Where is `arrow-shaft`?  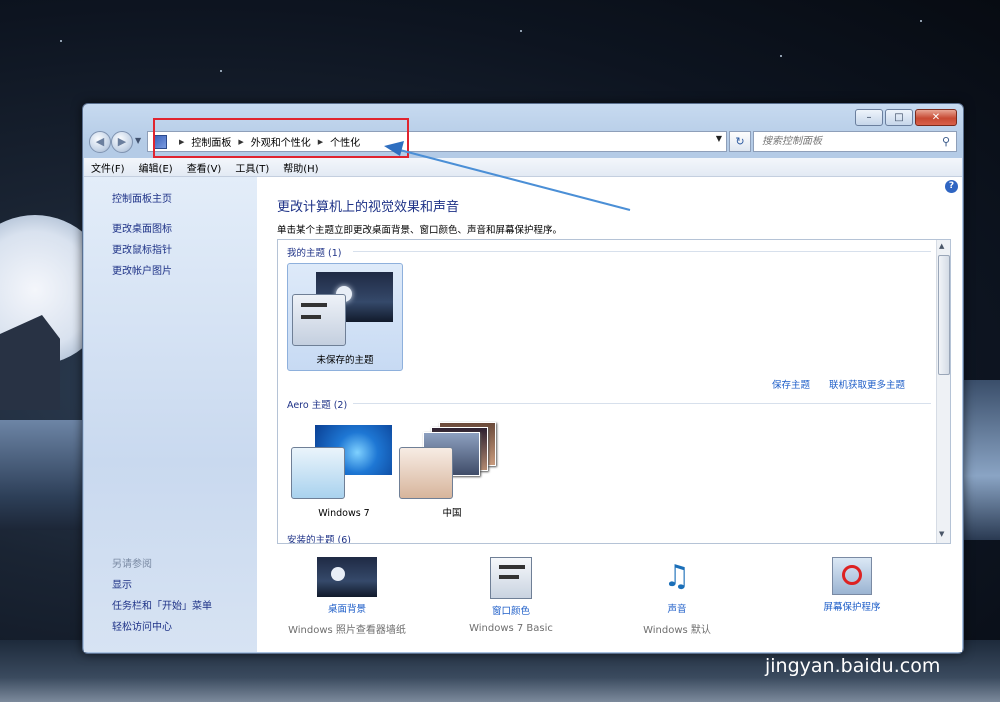
arrow-shaft is located at coordinates (513, 179).